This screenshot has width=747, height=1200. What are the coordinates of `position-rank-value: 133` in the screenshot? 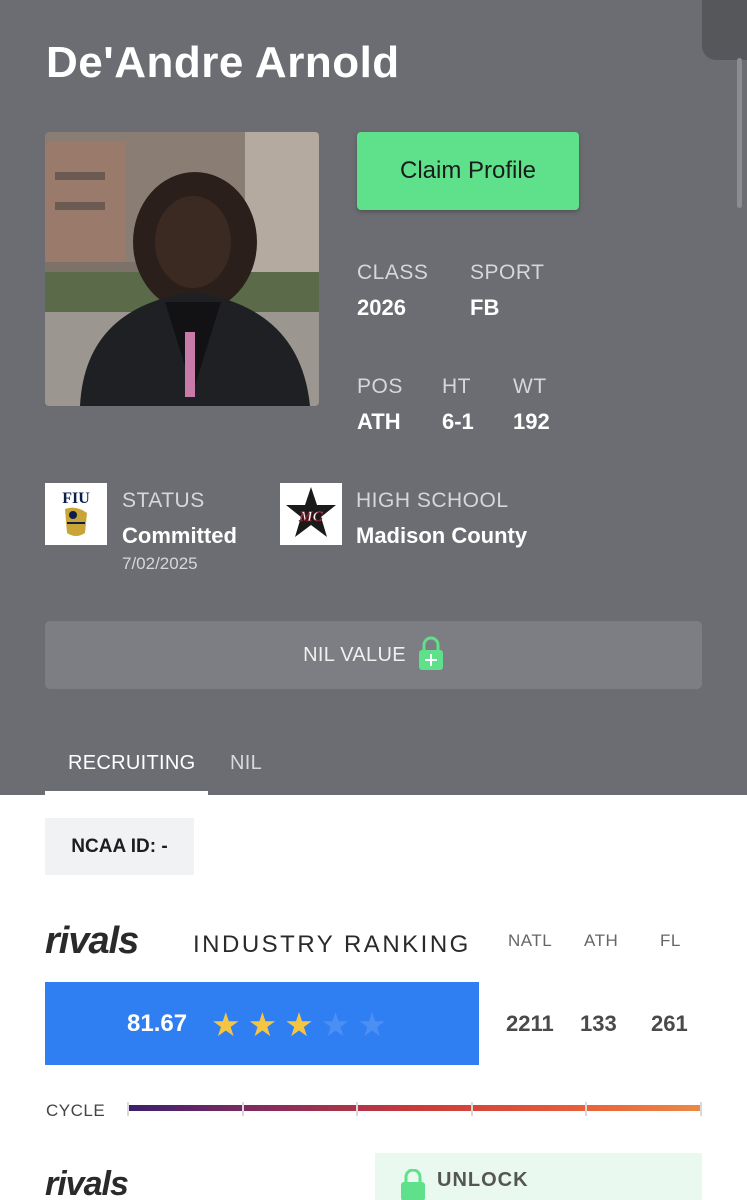 It's located at (598, 1023).